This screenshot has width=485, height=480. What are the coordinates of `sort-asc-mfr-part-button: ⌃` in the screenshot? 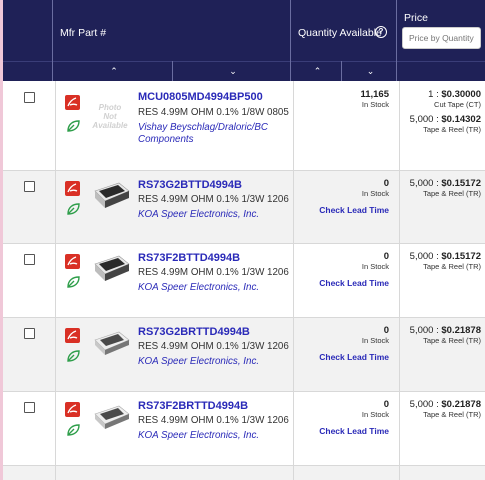 It's located at (114, 71).